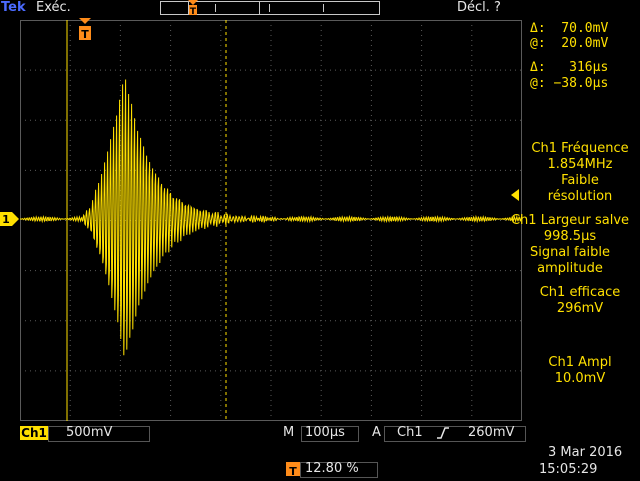 This screenshot has width=640, height=481. Describe the element at coordinates (568, 469) in the screenshot. I see `time-display: 15:05:29` at that location.